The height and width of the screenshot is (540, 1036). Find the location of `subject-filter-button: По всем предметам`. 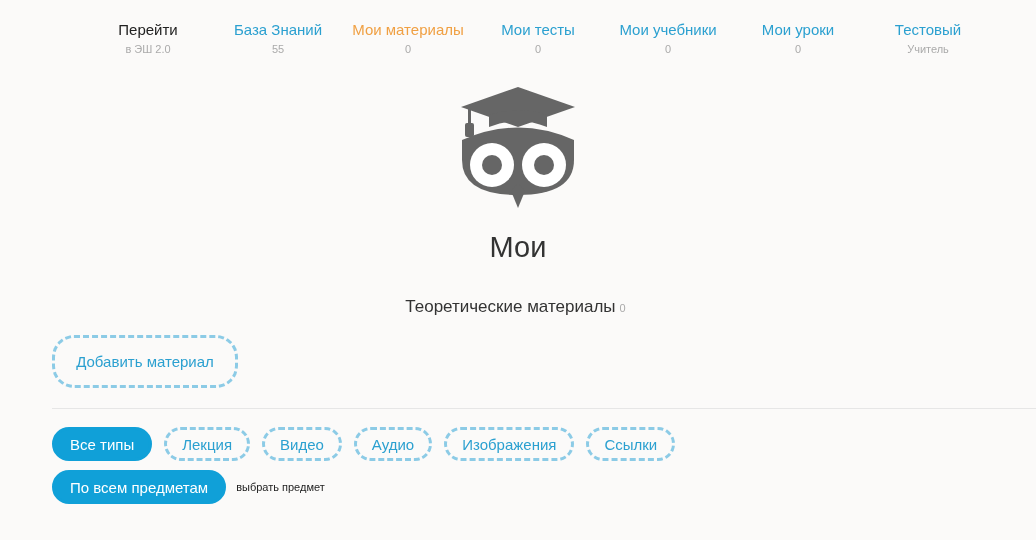

subject-filter-button: По всем предметам is located at coordinates (139, 487).